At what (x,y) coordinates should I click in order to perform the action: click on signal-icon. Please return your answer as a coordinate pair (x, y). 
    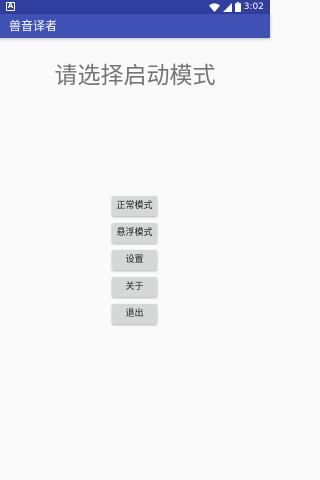
    Looking at the image, I should click on (227, 7).